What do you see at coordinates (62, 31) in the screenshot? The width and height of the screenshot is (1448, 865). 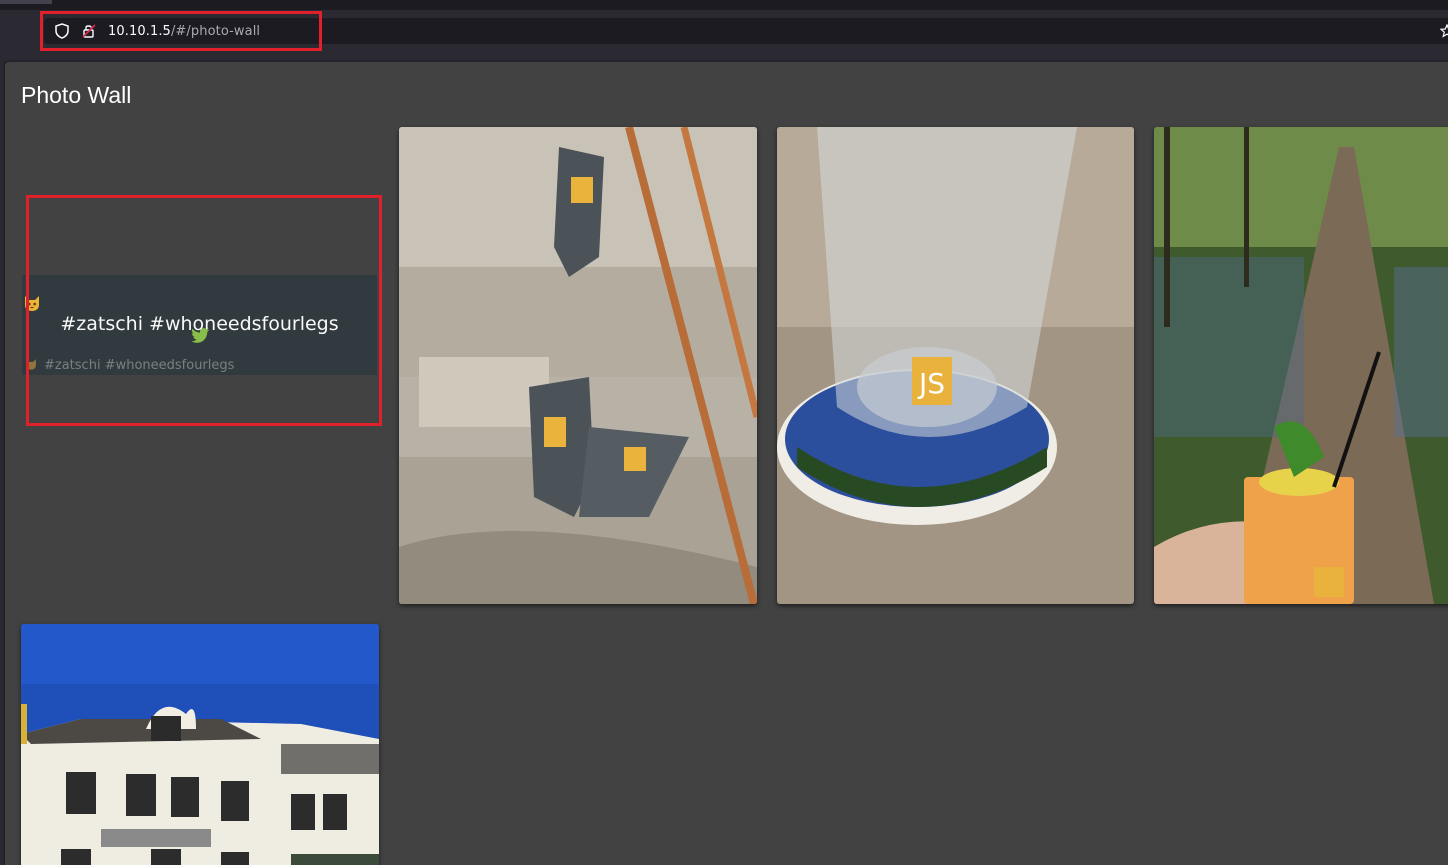 I see `shield-icon` at bounding box center [62, 31].